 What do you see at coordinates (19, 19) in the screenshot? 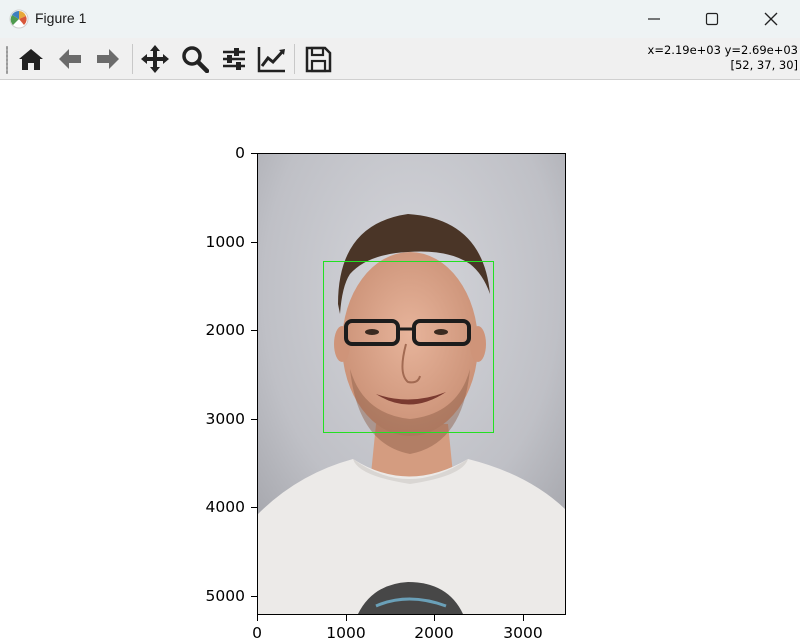
I see `matplotlib-app-icon` at bounding box center [19, 19].